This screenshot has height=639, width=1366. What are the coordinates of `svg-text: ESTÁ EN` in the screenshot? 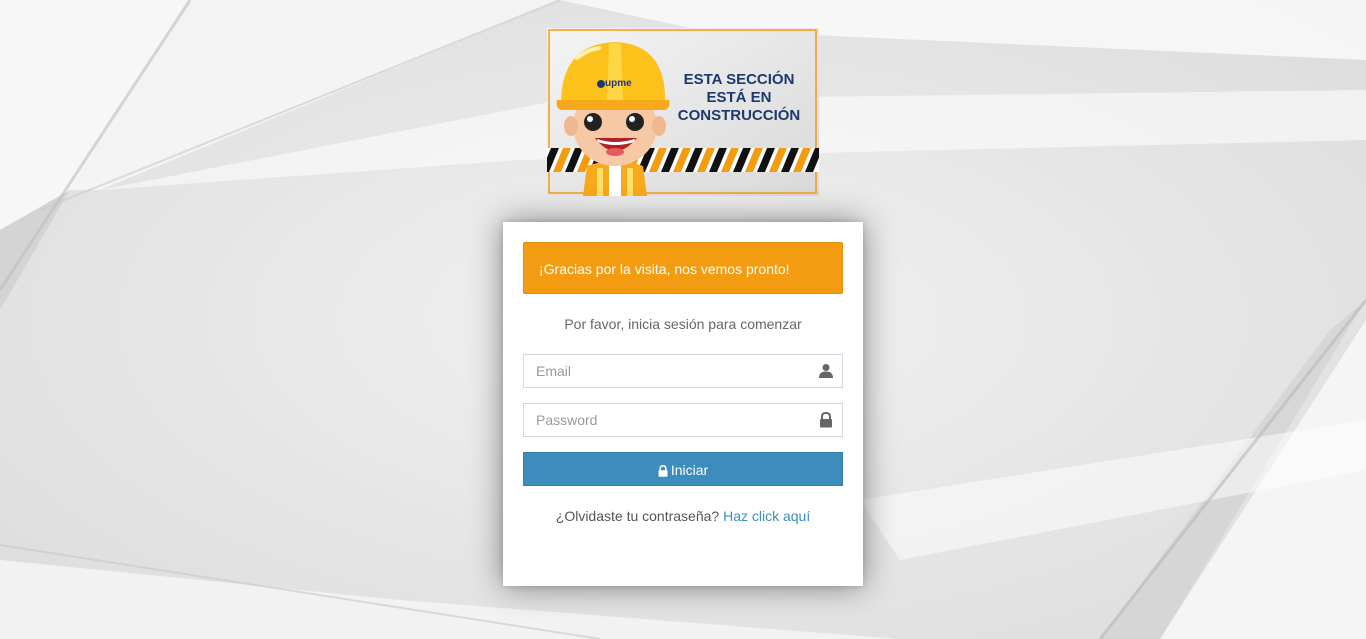 It's located at (738, 97).